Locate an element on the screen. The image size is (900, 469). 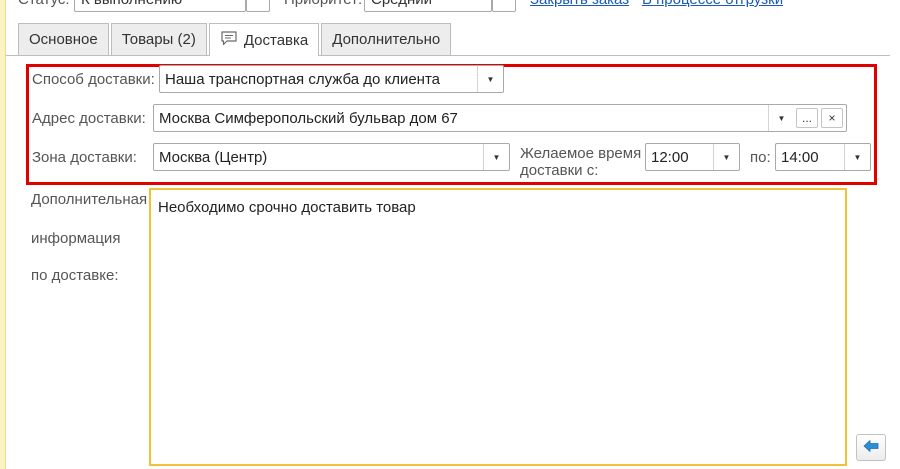
form-left-edge is located at coordinates (3, 234).